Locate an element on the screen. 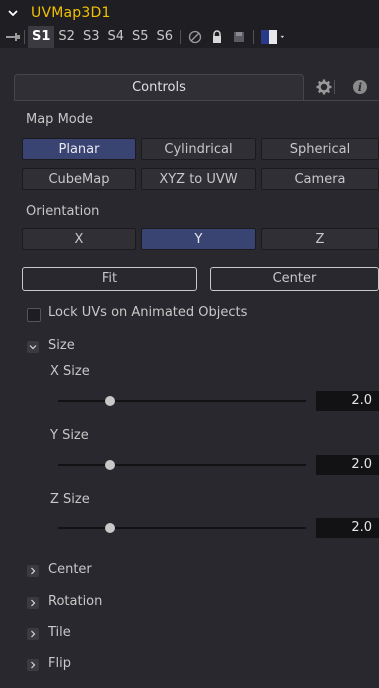 Image resolution: width=379 pixels, height=688 pixels. tile-group-toggle is located at coordinates (33, 634).